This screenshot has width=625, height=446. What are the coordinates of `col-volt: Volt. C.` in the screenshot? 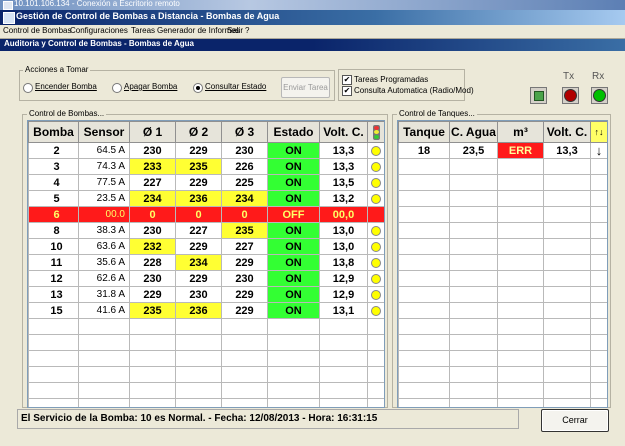 It's located at (343, 132).